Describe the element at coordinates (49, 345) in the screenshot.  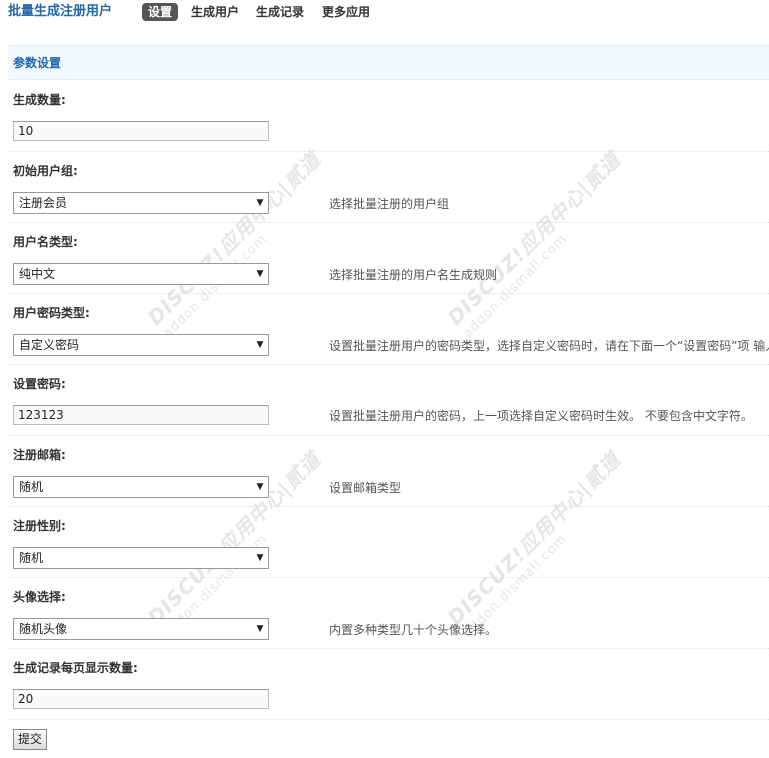
I see `password-type-select-value: 自定义密码` at that location.